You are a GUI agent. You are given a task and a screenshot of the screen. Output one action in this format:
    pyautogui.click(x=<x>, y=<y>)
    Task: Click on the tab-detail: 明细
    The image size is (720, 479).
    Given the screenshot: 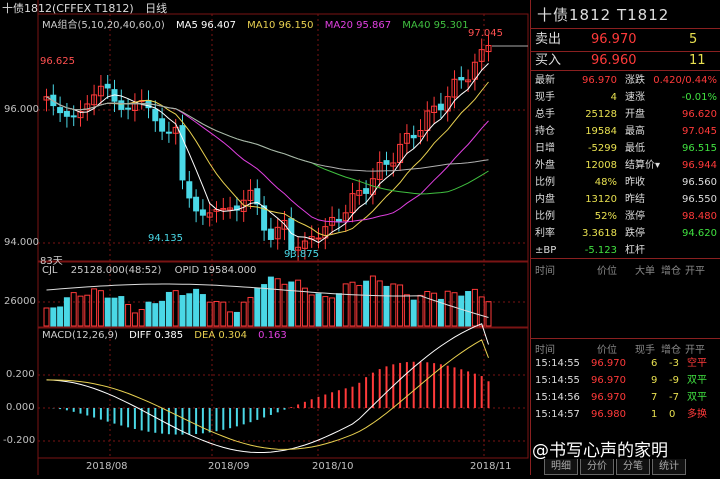 What is the action you would take?
    pyautogui.click(x=561, y=467)
    